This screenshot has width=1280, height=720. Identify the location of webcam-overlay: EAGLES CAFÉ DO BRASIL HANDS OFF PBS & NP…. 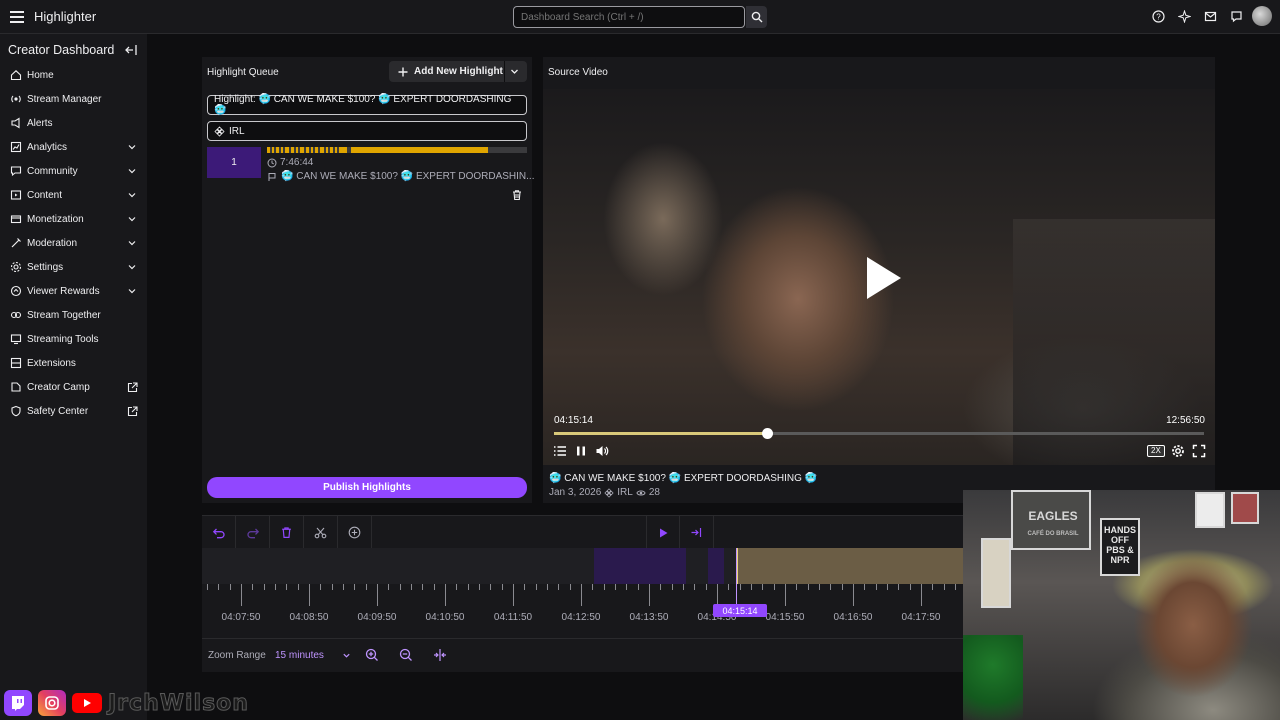
(1121, 605).